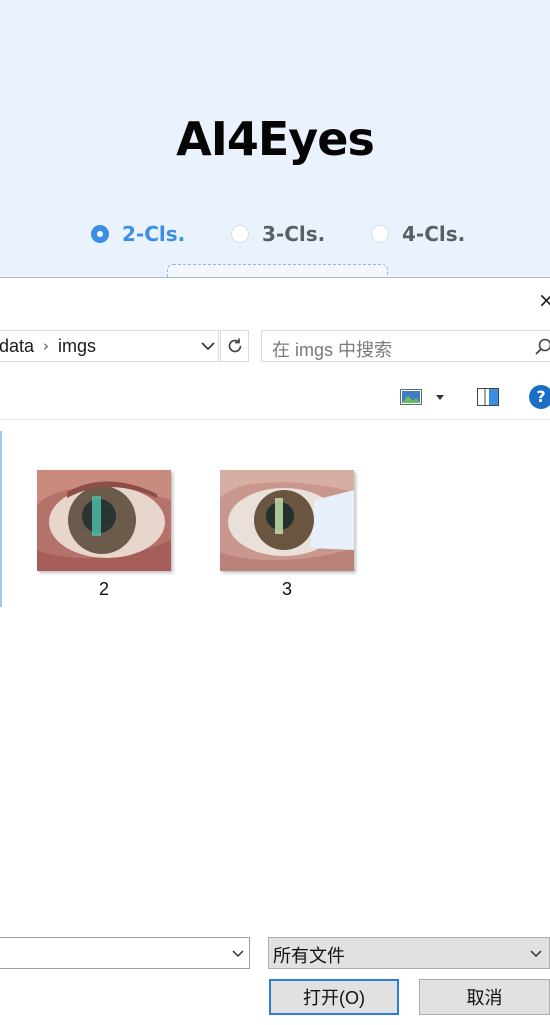 This screenshot has height=1025, width=550. I want to click on view-dropdown-icon, so click(440, 397).